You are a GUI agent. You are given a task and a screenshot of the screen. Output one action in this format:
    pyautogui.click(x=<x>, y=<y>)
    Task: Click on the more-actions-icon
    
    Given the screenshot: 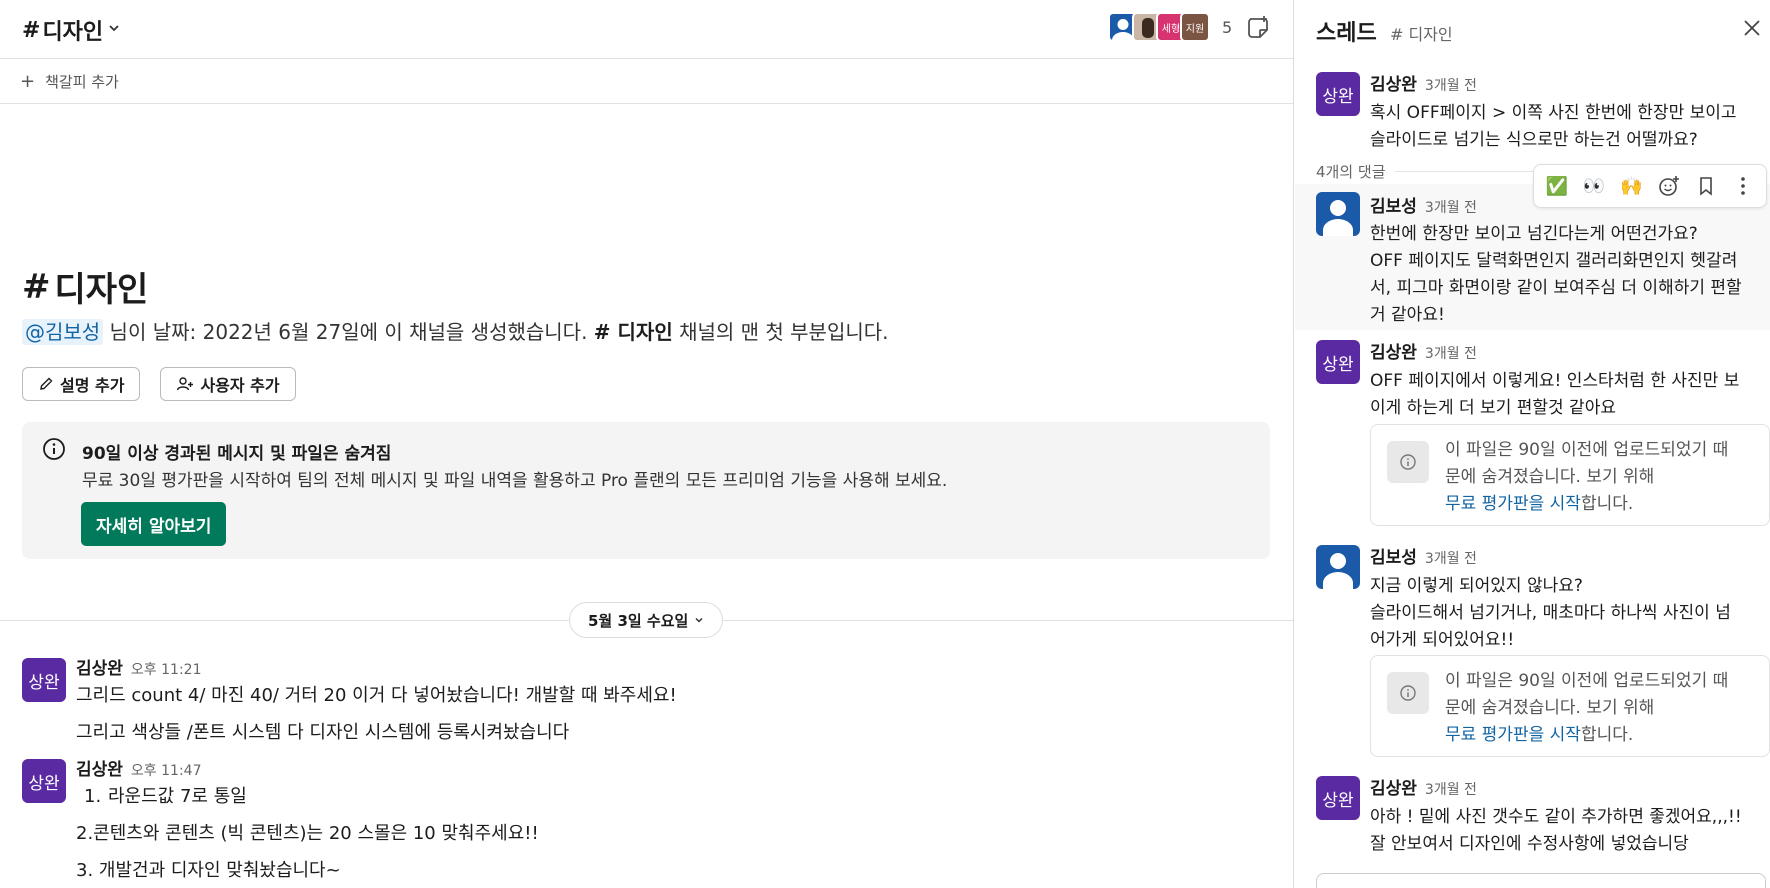 What is the action you would take?
    pyautogui.click(x=1743, y=186)
    